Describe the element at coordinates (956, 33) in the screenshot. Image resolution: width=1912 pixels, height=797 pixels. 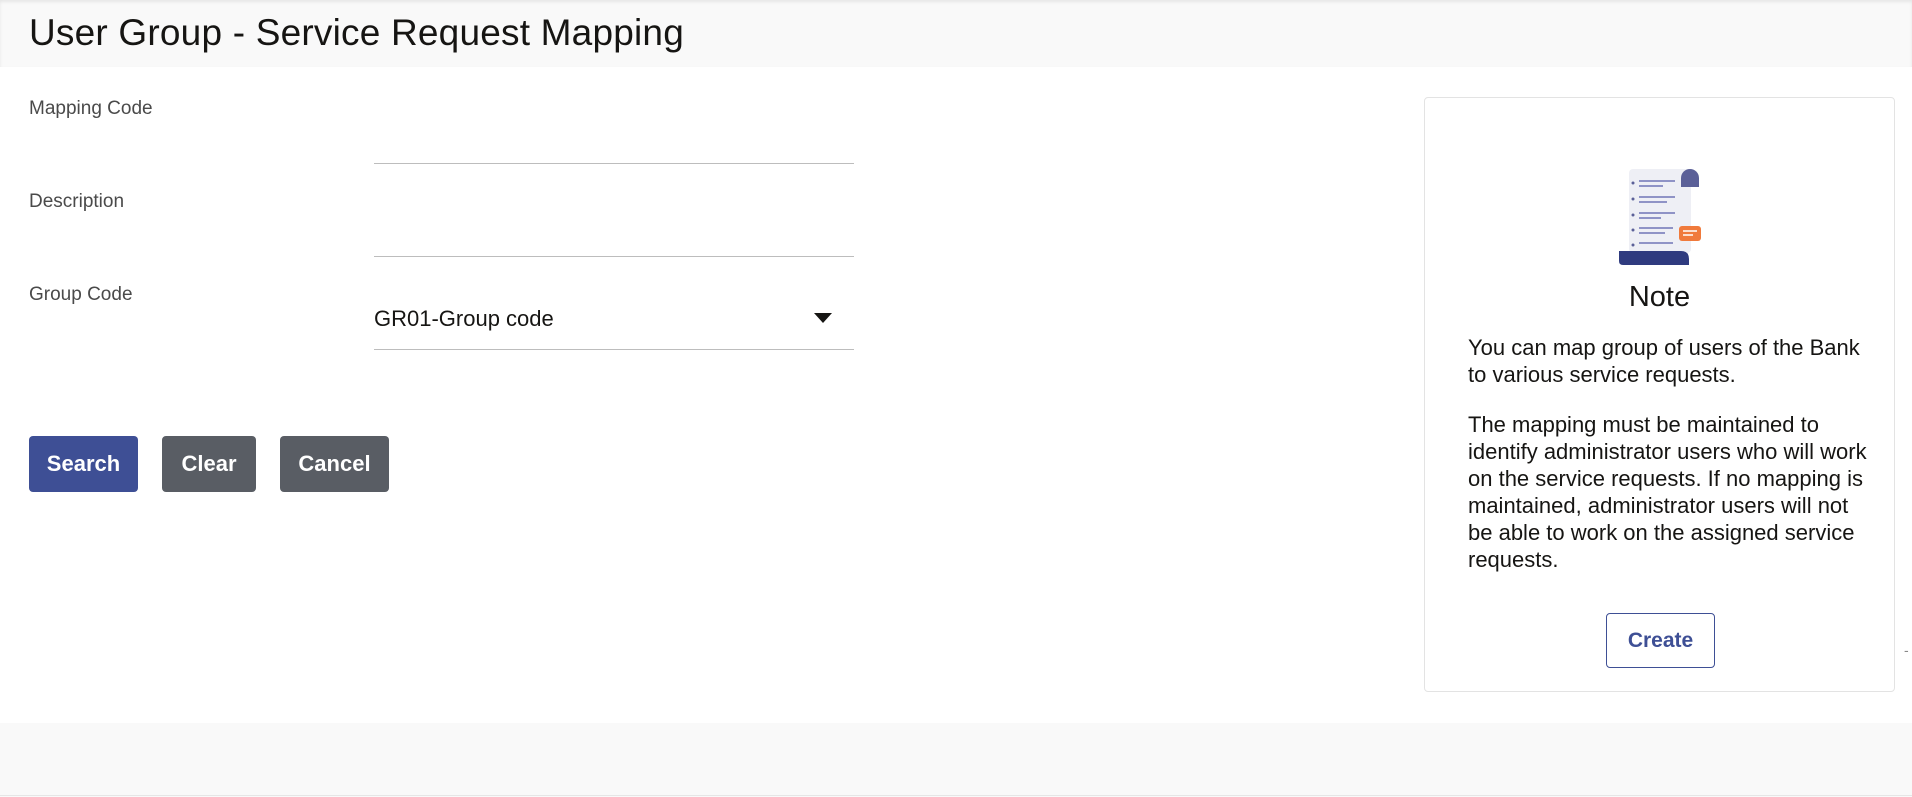
I see `page-header: User Group - Service Request Mapping` at that location.